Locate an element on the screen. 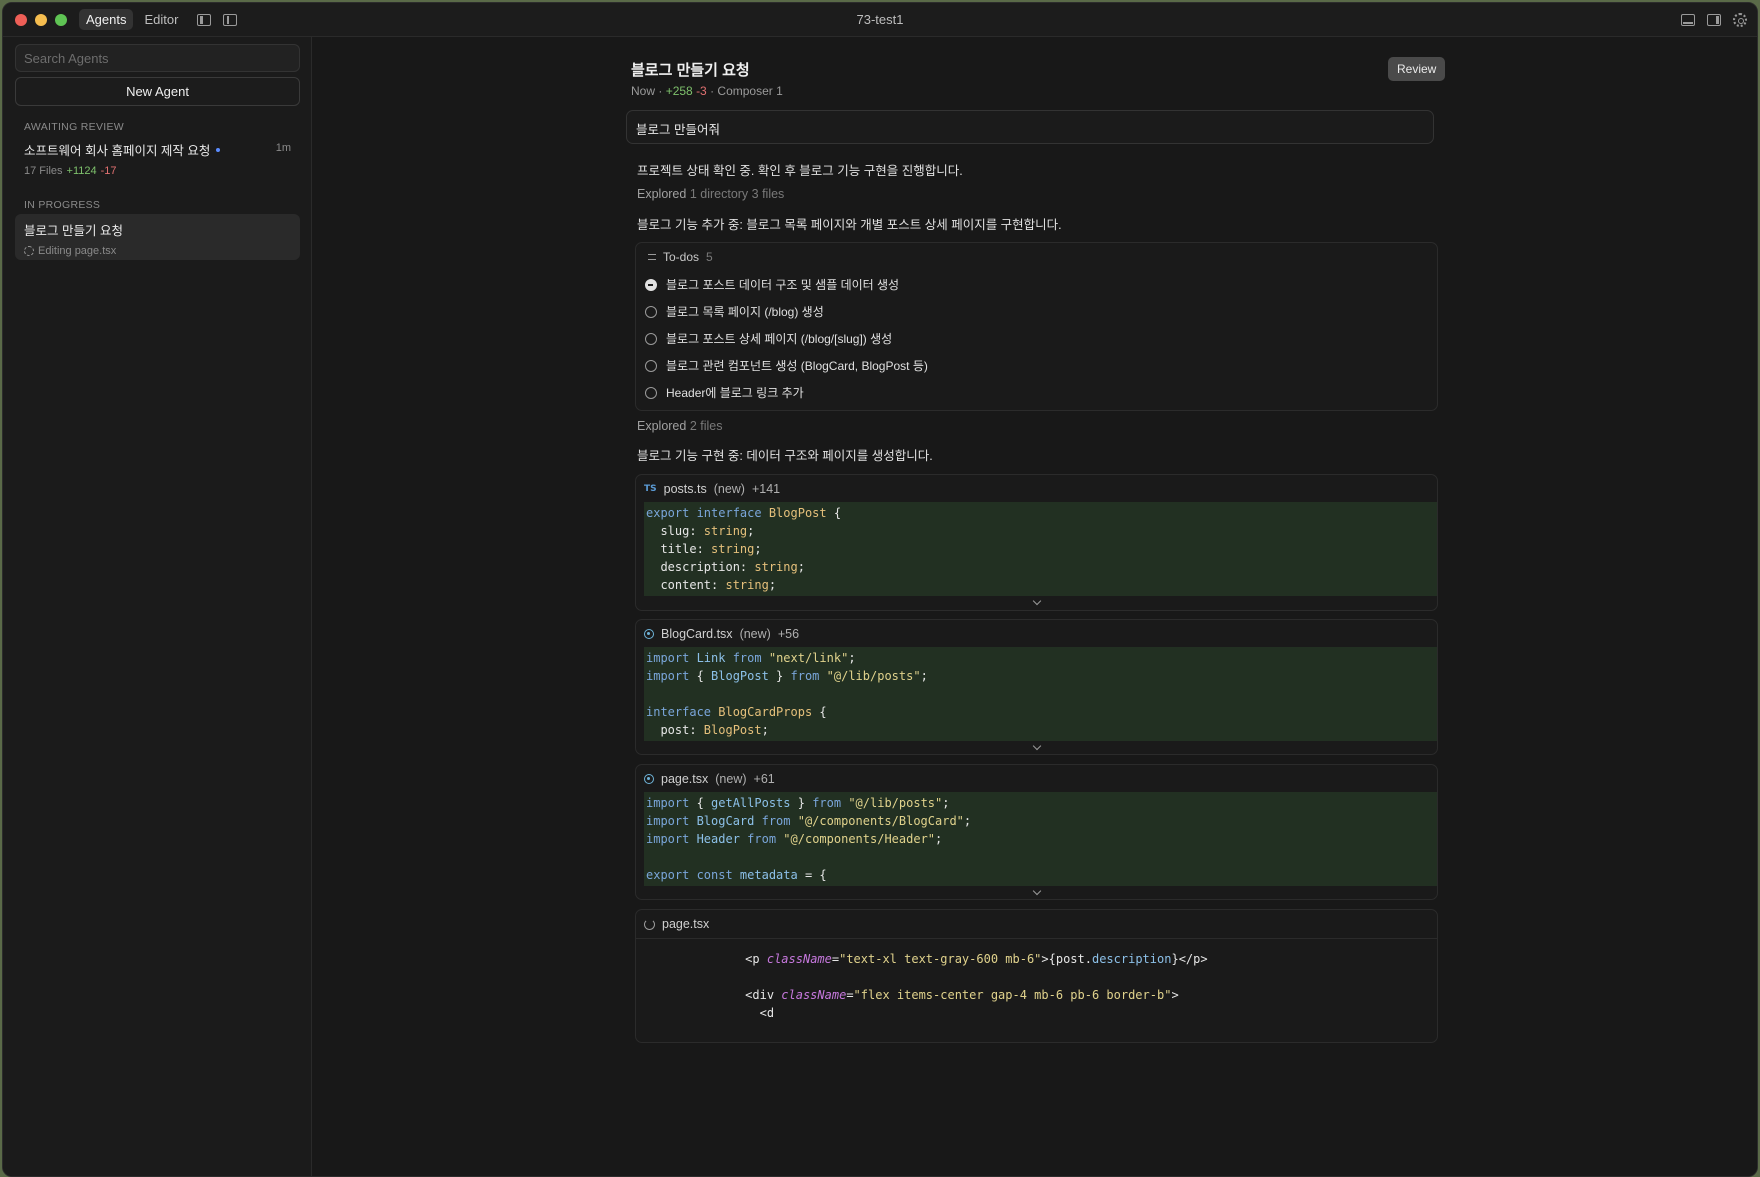  code-line: slug: string; is located at coordinates (700, 531).